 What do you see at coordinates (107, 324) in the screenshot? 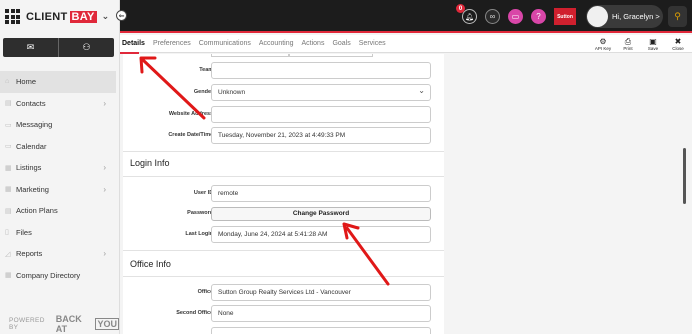
I see `powered-brand-box: YOU` at bounding box center [107, 324].